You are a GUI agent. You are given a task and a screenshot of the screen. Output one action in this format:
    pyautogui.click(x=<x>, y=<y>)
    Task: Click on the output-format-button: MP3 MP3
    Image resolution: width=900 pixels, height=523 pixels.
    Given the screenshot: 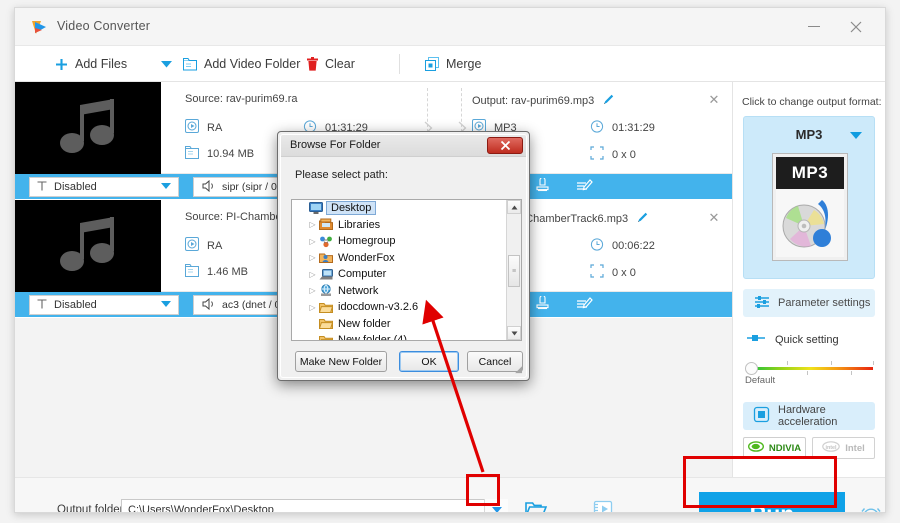 What is the action you would take?
    pyautogui.click(x=809, y=197)
    